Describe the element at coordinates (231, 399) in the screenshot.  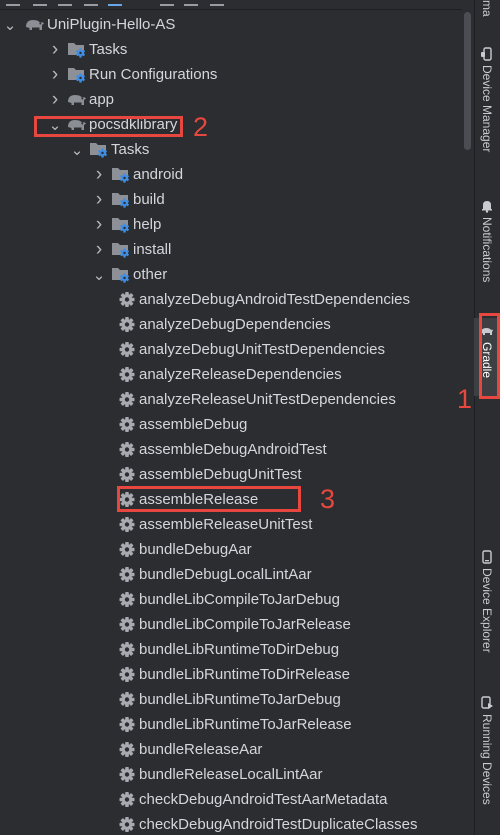
I see `tree-node: analyzeReleaseUnitTestDependencies` at that location.